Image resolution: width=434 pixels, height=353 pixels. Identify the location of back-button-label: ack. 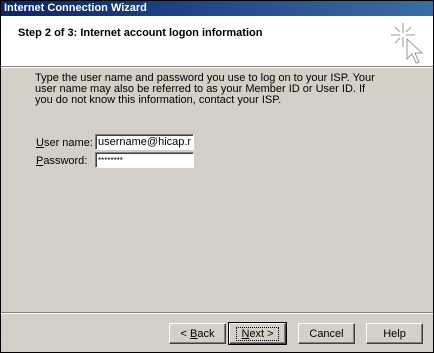
(206, 334).